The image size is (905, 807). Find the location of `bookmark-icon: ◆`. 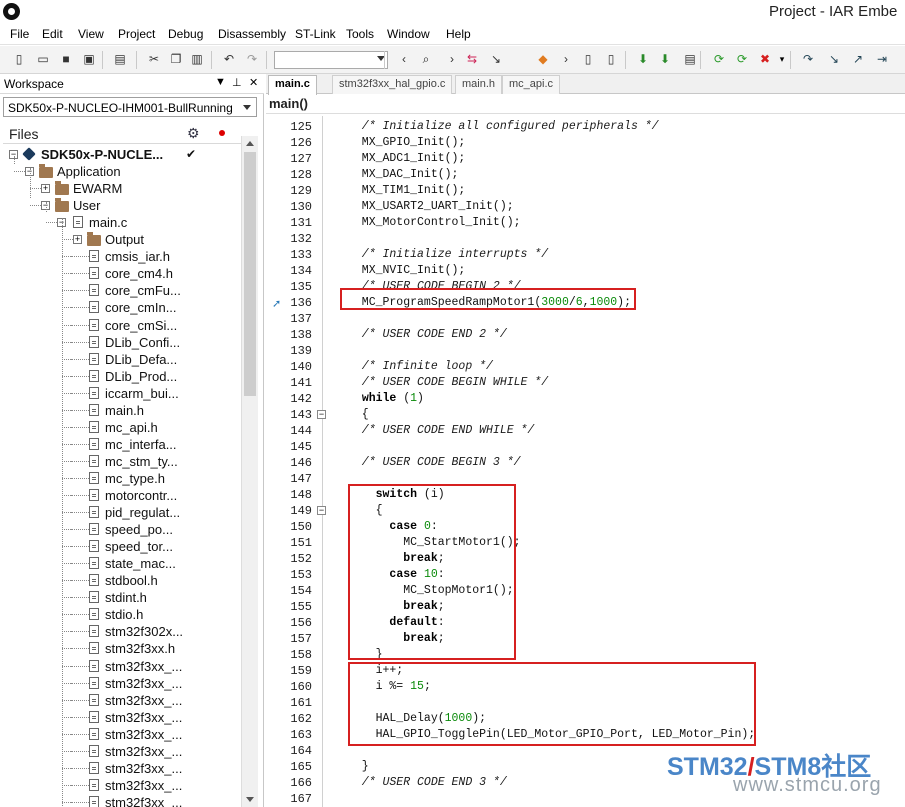

bookmark-icon: ◆ is located at coordinates (543, 59).